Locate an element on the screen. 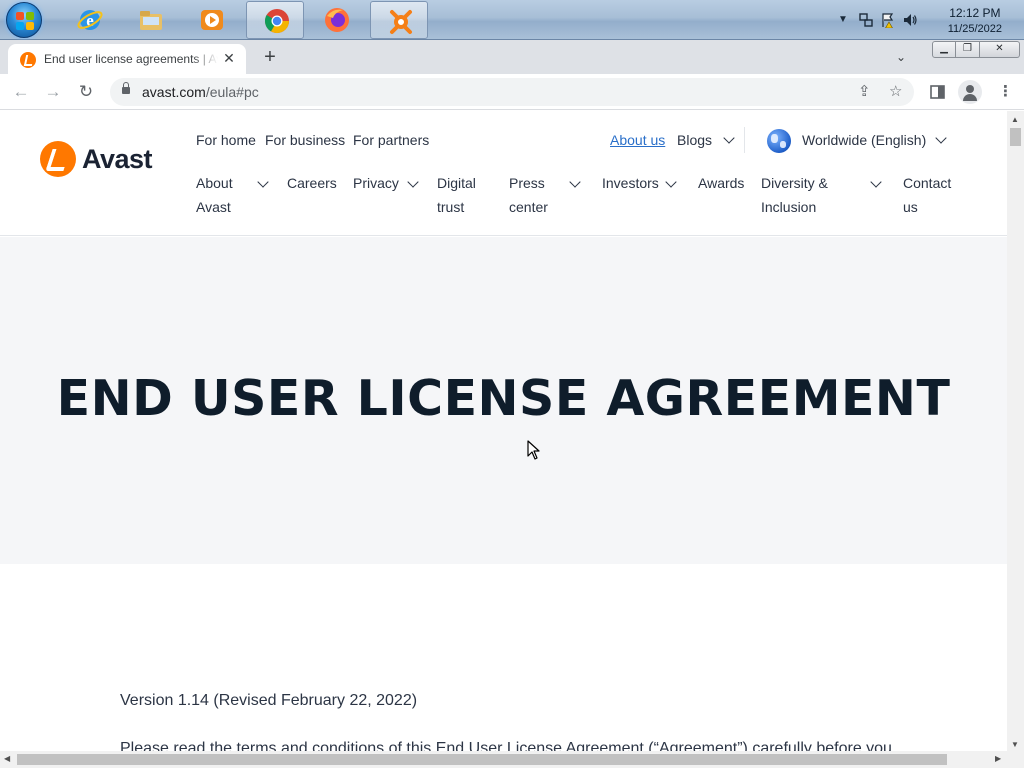  subnav-contact-us: Contact us is located at coordinates (927, 195).